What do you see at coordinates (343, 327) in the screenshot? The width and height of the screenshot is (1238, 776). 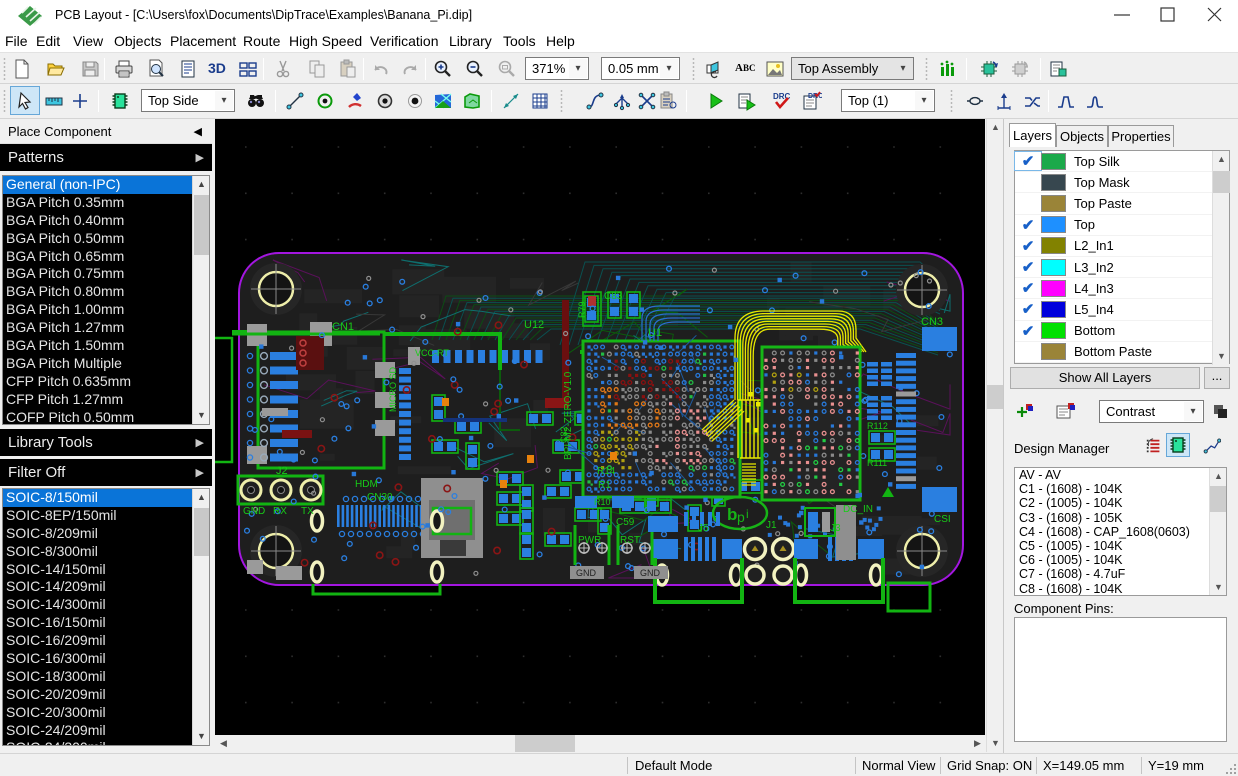 I see `svg-text: CN1` at bounding box center [343, 327].